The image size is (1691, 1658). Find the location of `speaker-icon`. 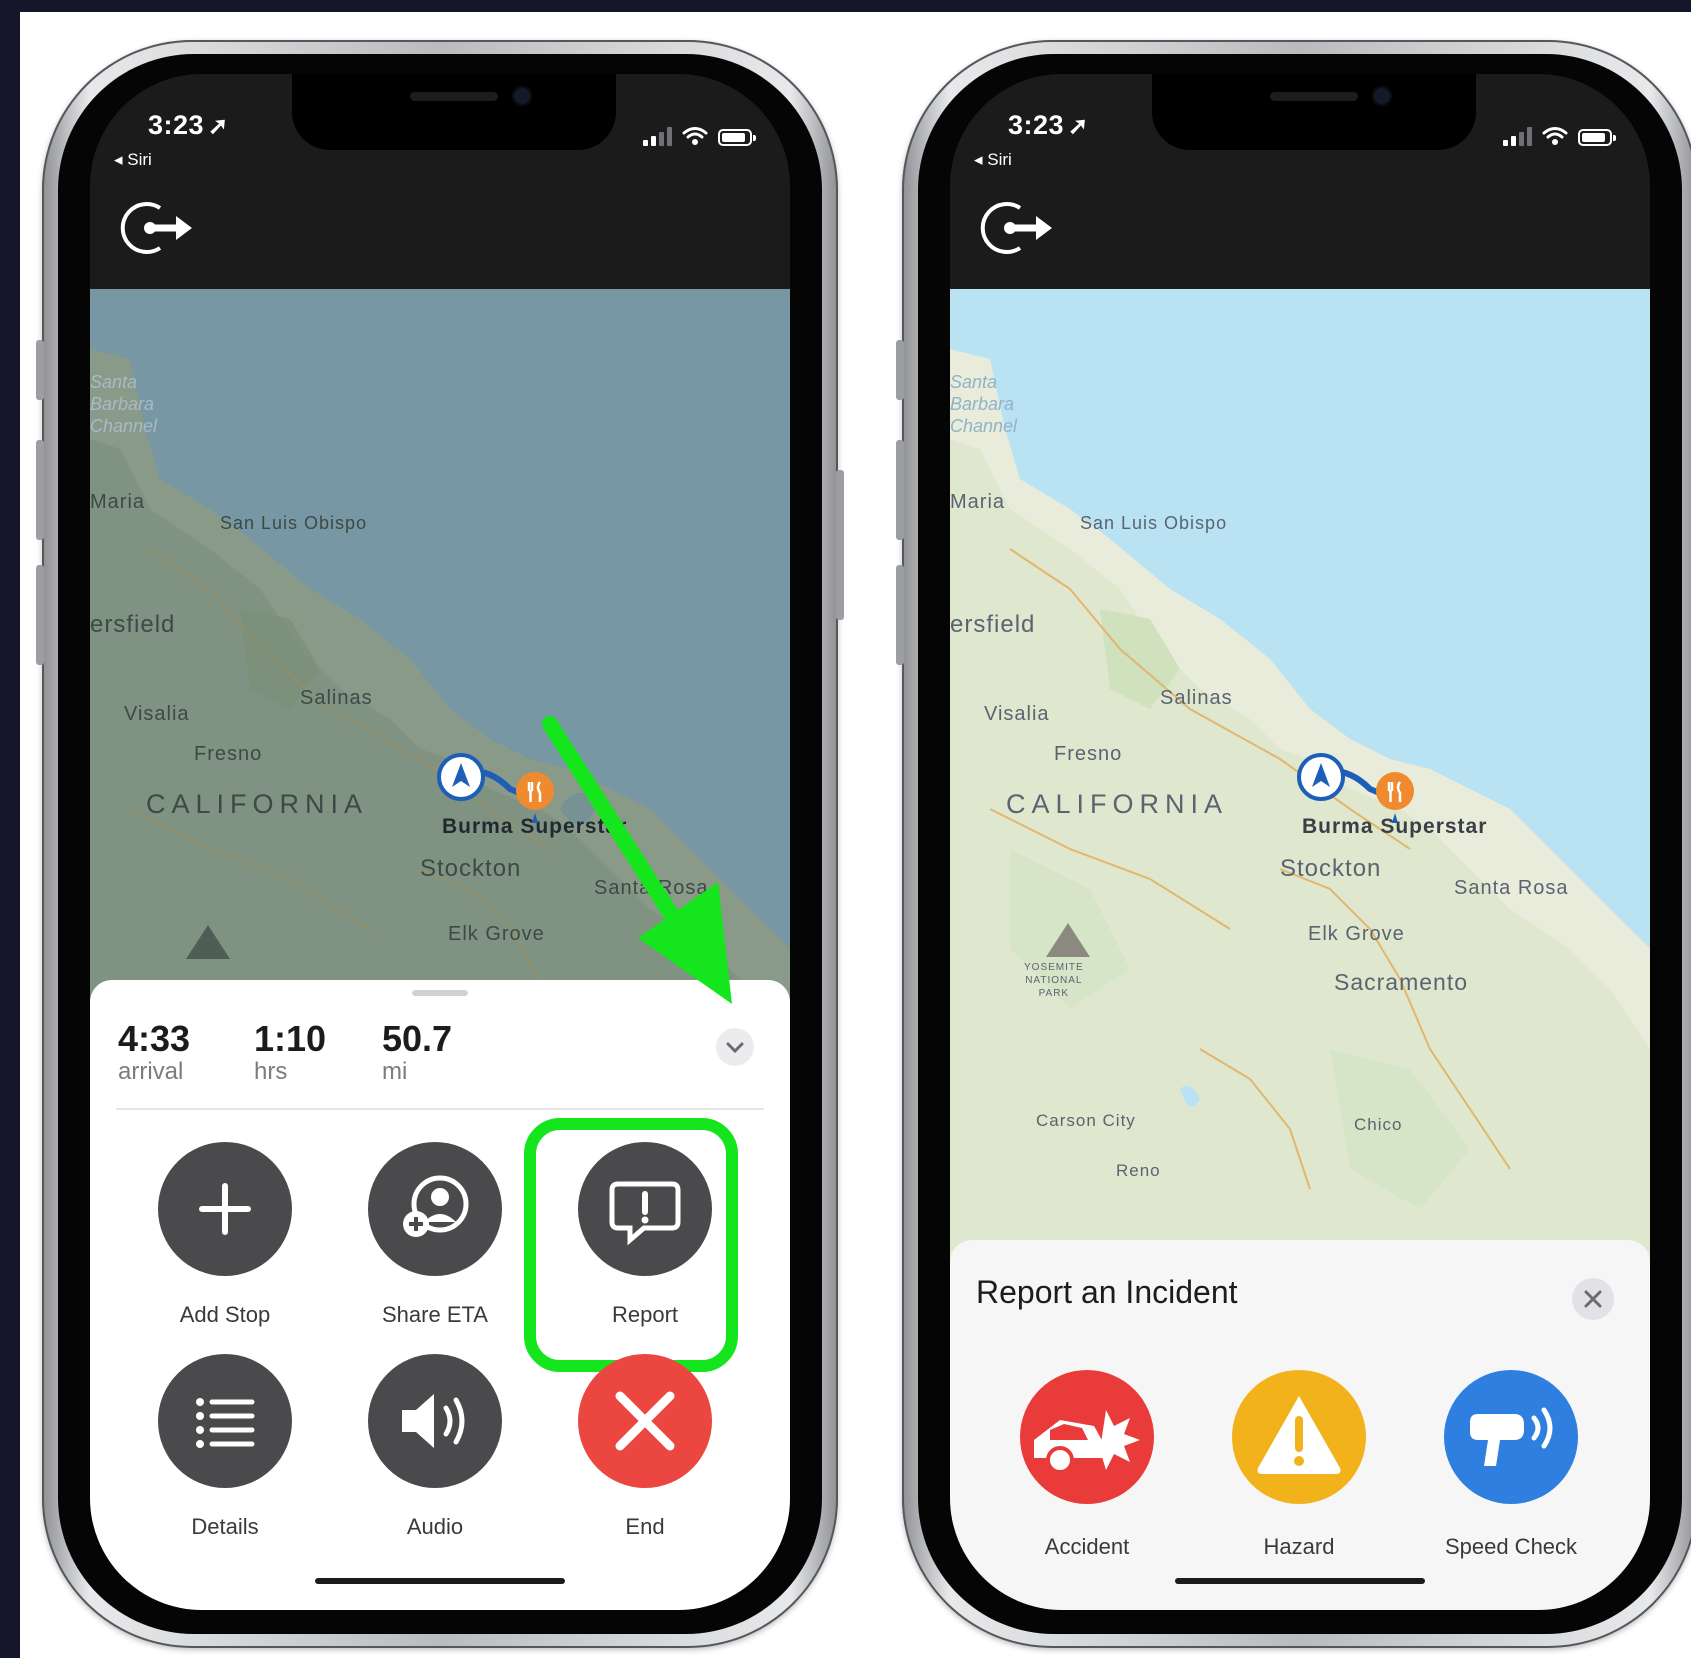

speaker-icon is located at coordinates (433, 1421).